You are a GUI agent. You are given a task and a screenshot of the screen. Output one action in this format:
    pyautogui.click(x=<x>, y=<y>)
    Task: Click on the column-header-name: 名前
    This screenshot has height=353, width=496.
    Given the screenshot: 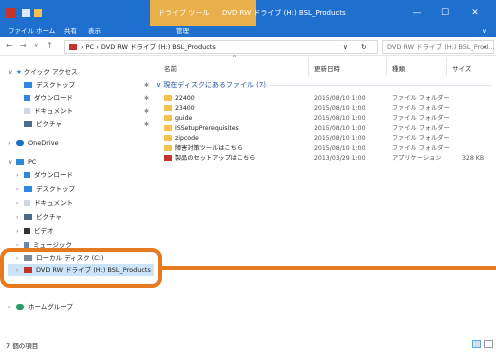 What is the action you would take?
    pyautogui.click(x=170, y=68)
    